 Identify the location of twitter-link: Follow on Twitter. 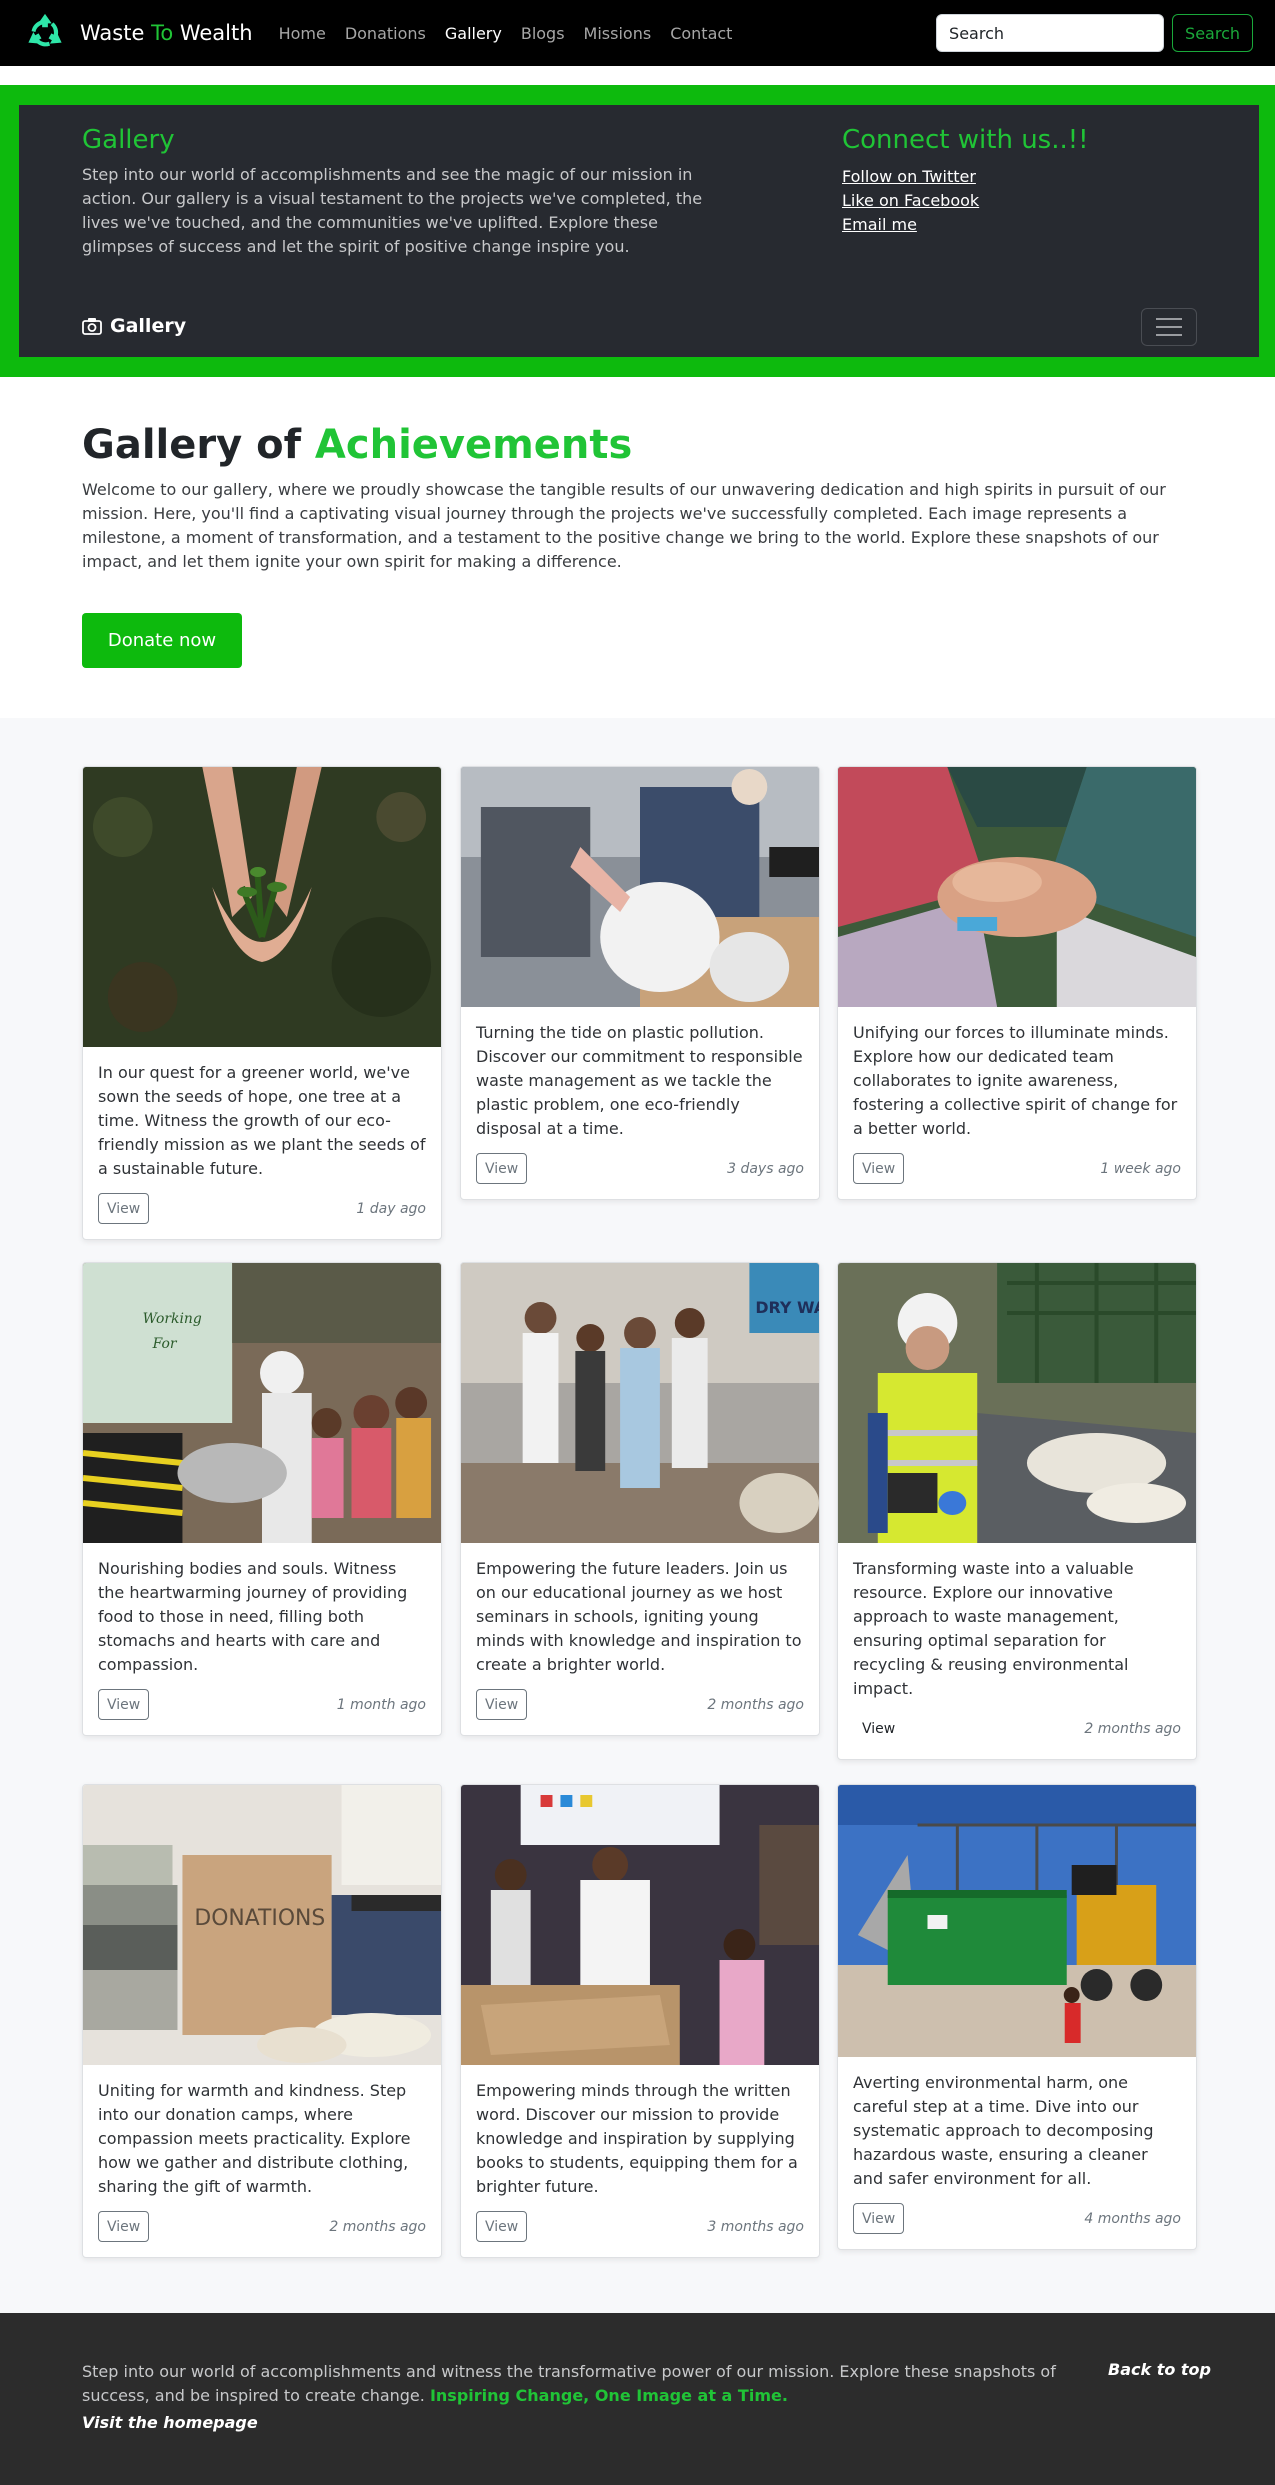
(965, 177).